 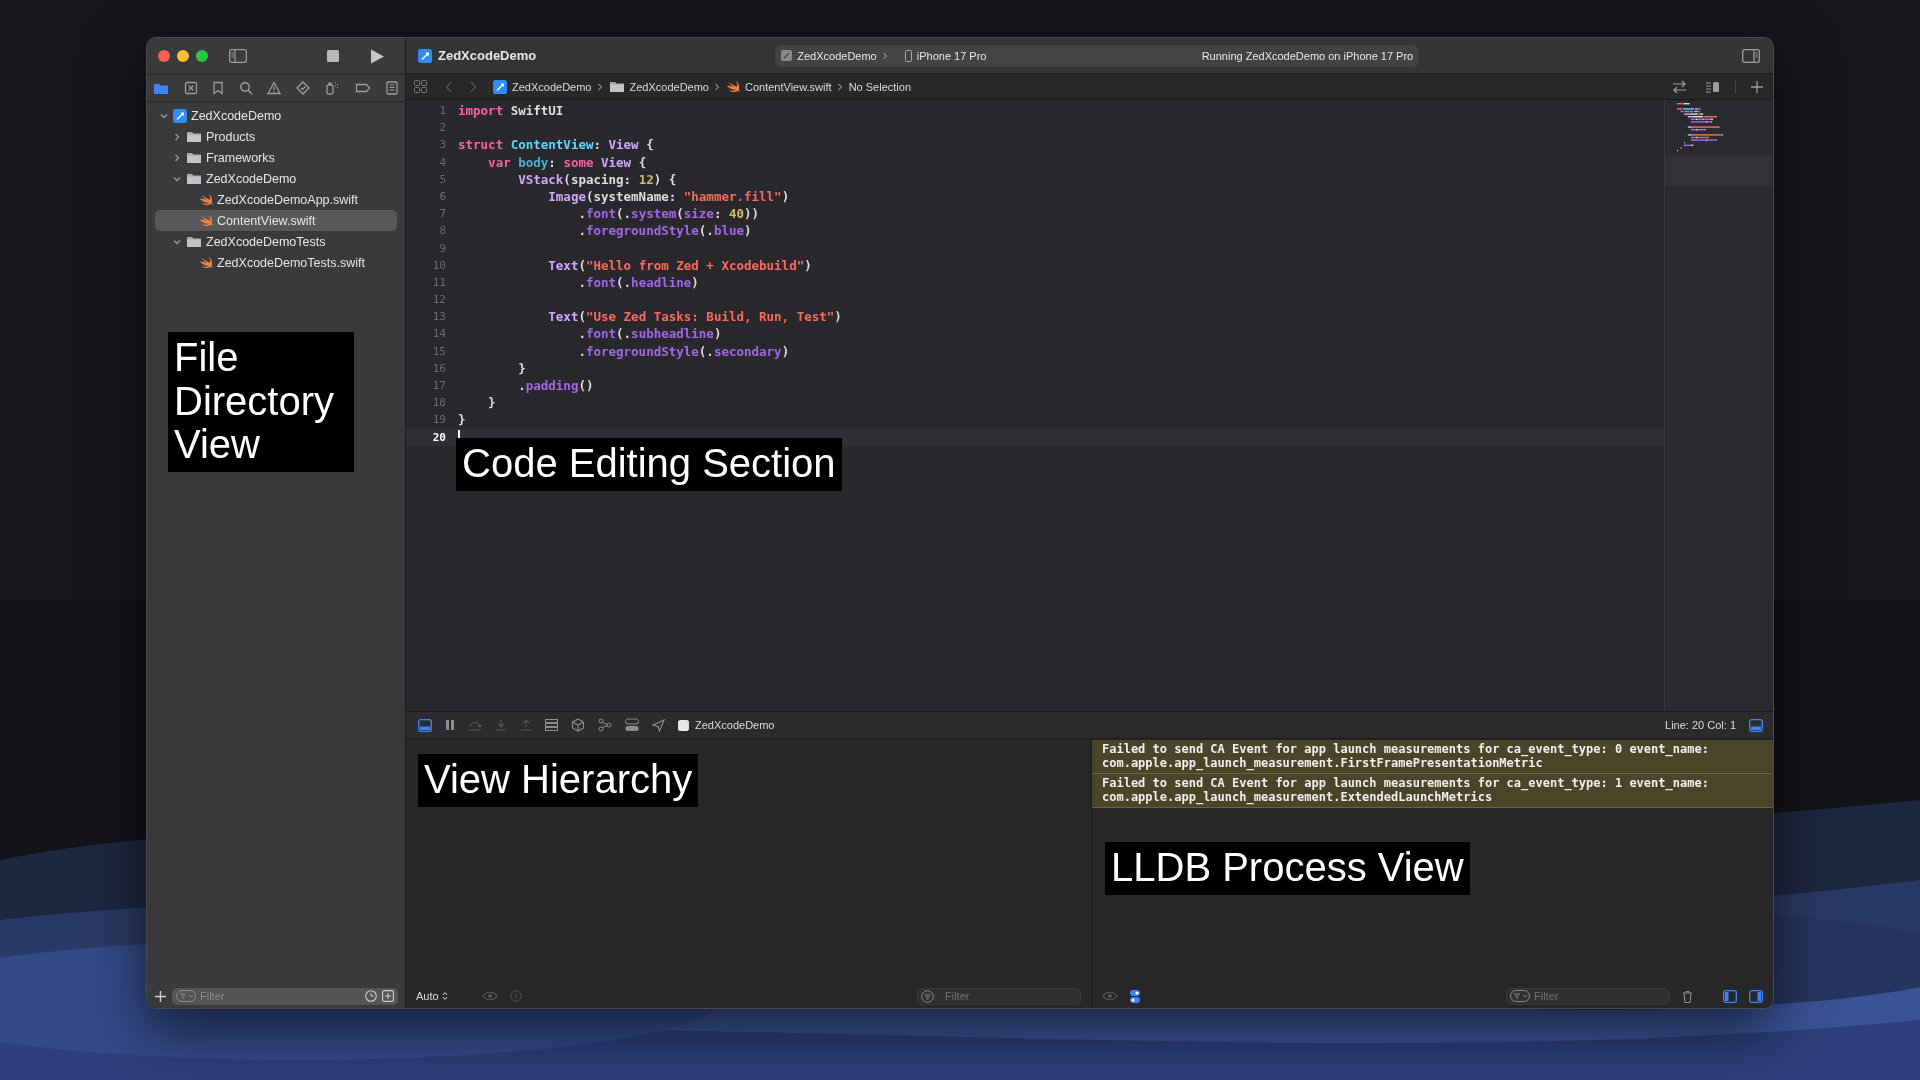 I want to click on breadcrumb-item: No Selection, so click(x=879, y=86).